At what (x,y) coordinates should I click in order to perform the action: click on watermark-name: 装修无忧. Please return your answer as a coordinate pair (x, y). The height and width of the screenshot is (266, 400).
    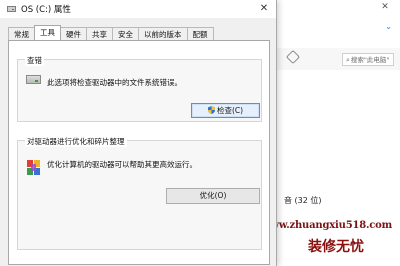
    Looking at the image, I should click on (336, 247).